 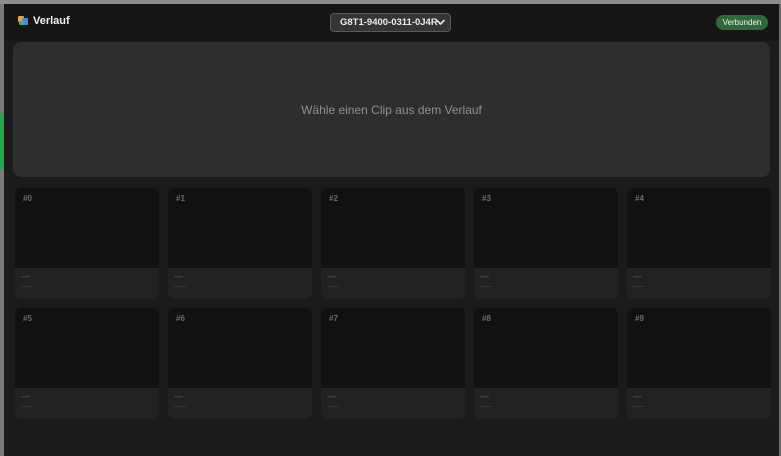 I want to click on connection-status-badge: Verbunden, so click(x=742, y=22).